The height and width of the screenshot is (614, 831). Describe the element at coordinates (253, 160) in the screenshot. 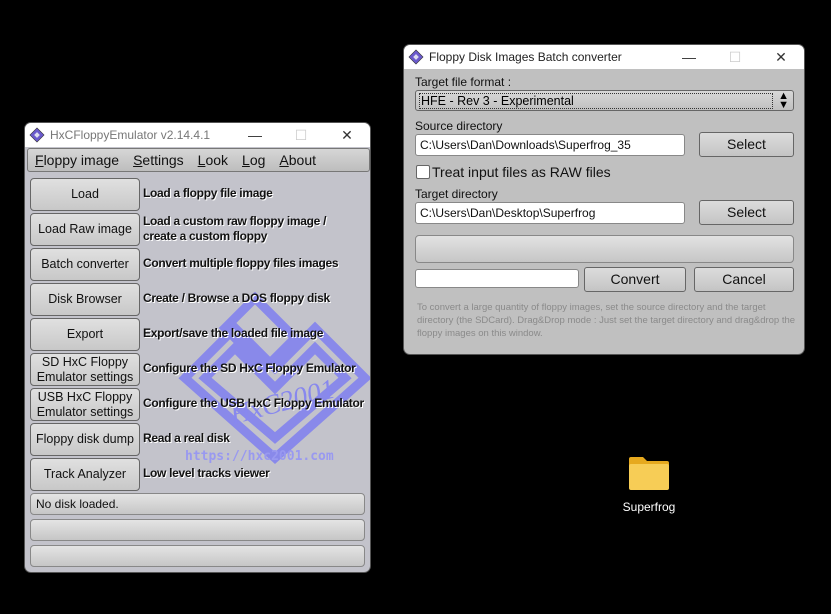

I see `menu-log: Log` at that location.